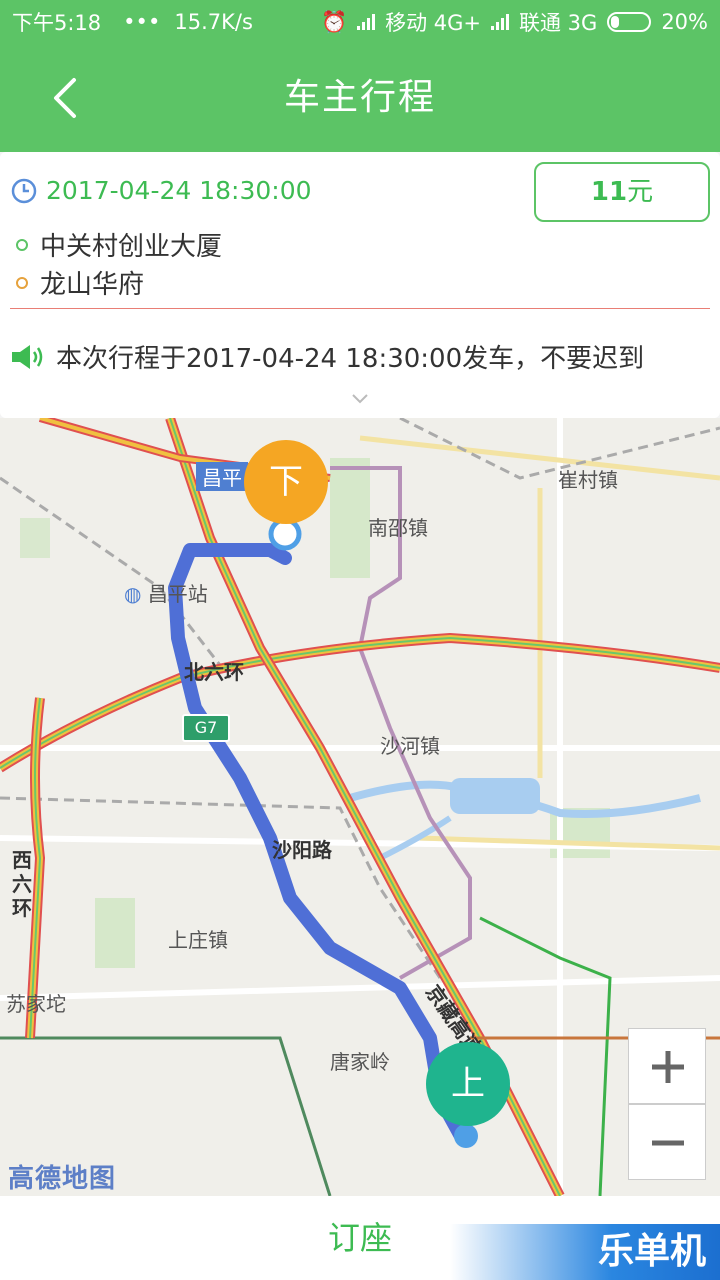 This screenshot has width=720, height=1280. What do you see at coordinates (213, 22) in the screenshot?
I see `network-speed: 15.7K/s` at bounding box center [213, 22].